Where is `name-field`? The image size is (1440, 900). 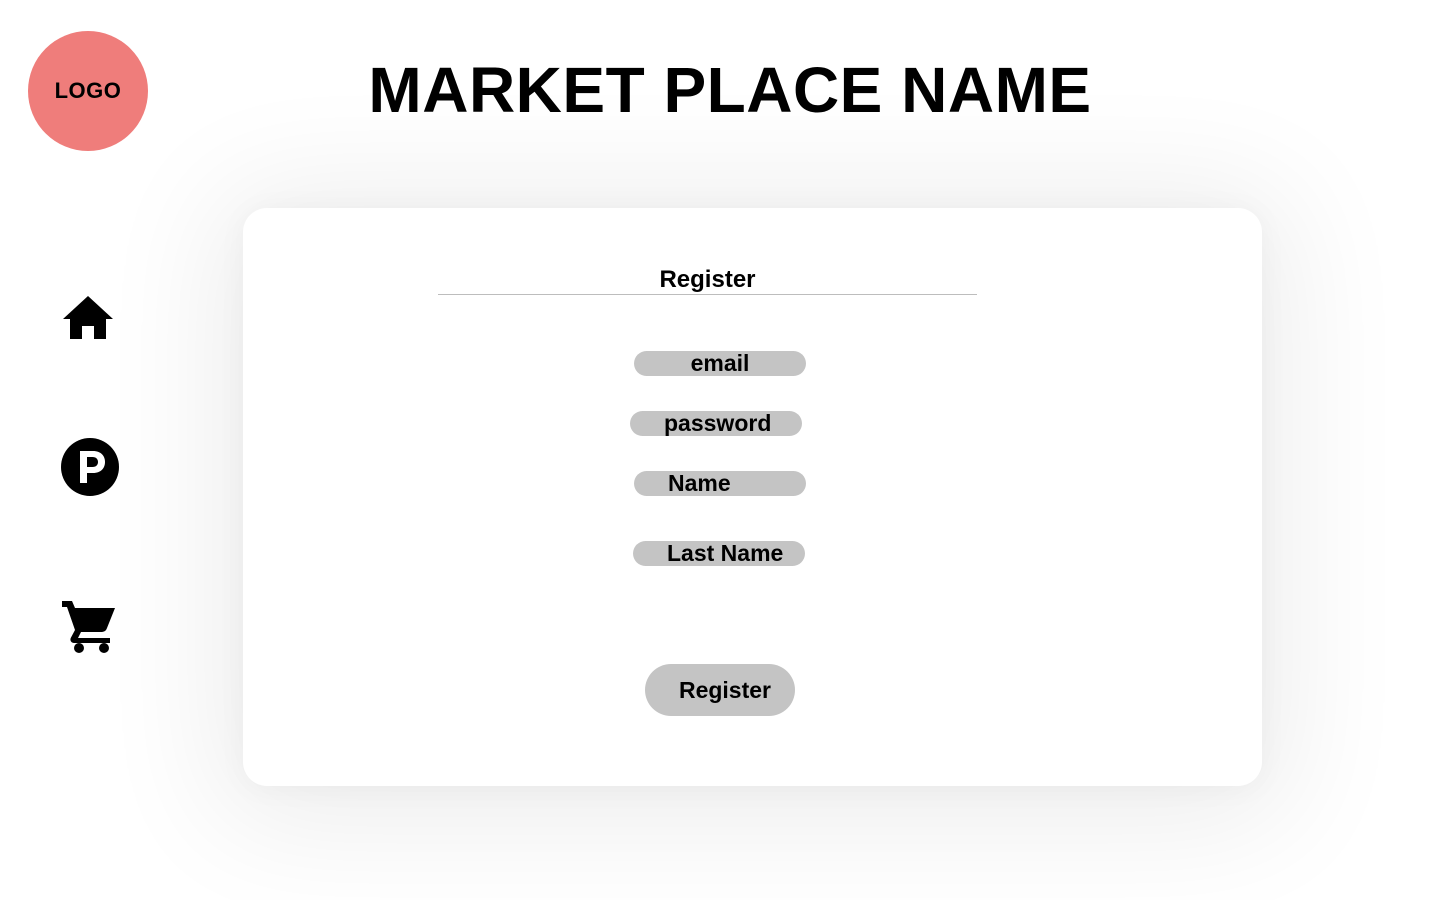 name-field is located at coordinates (720, 483).